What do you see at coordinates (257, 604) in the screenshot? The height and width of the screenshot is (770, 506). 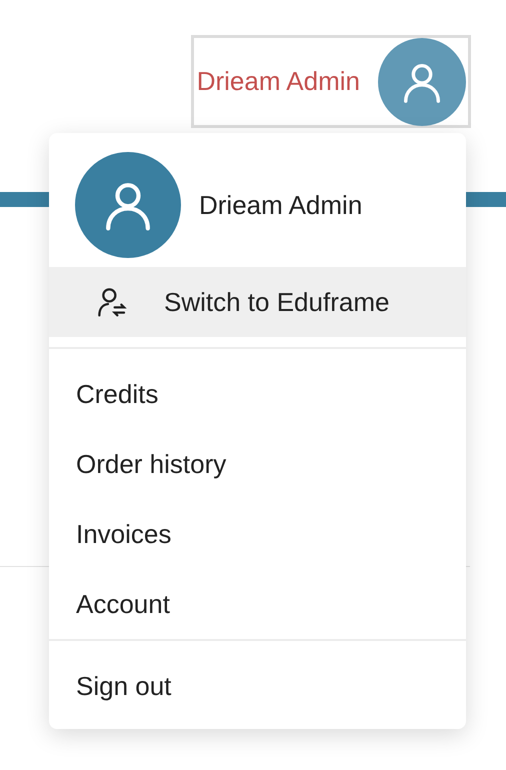 I see `menu-item: Account` at bounding box center [257, 604].